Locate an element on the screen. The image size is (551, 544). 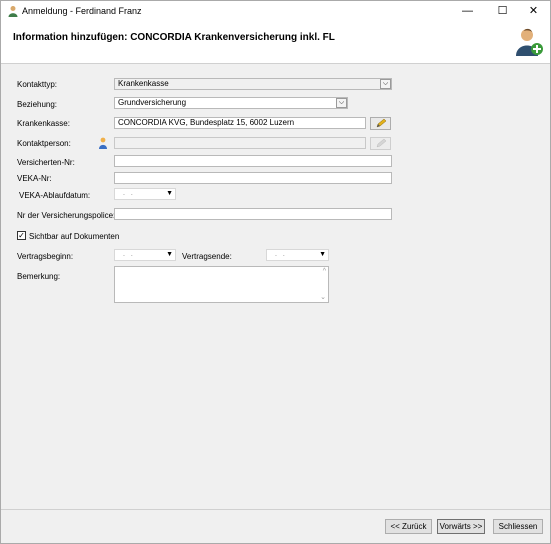
kontaktperson-label: Kontaktperson: is located at coordinates (44, 143).